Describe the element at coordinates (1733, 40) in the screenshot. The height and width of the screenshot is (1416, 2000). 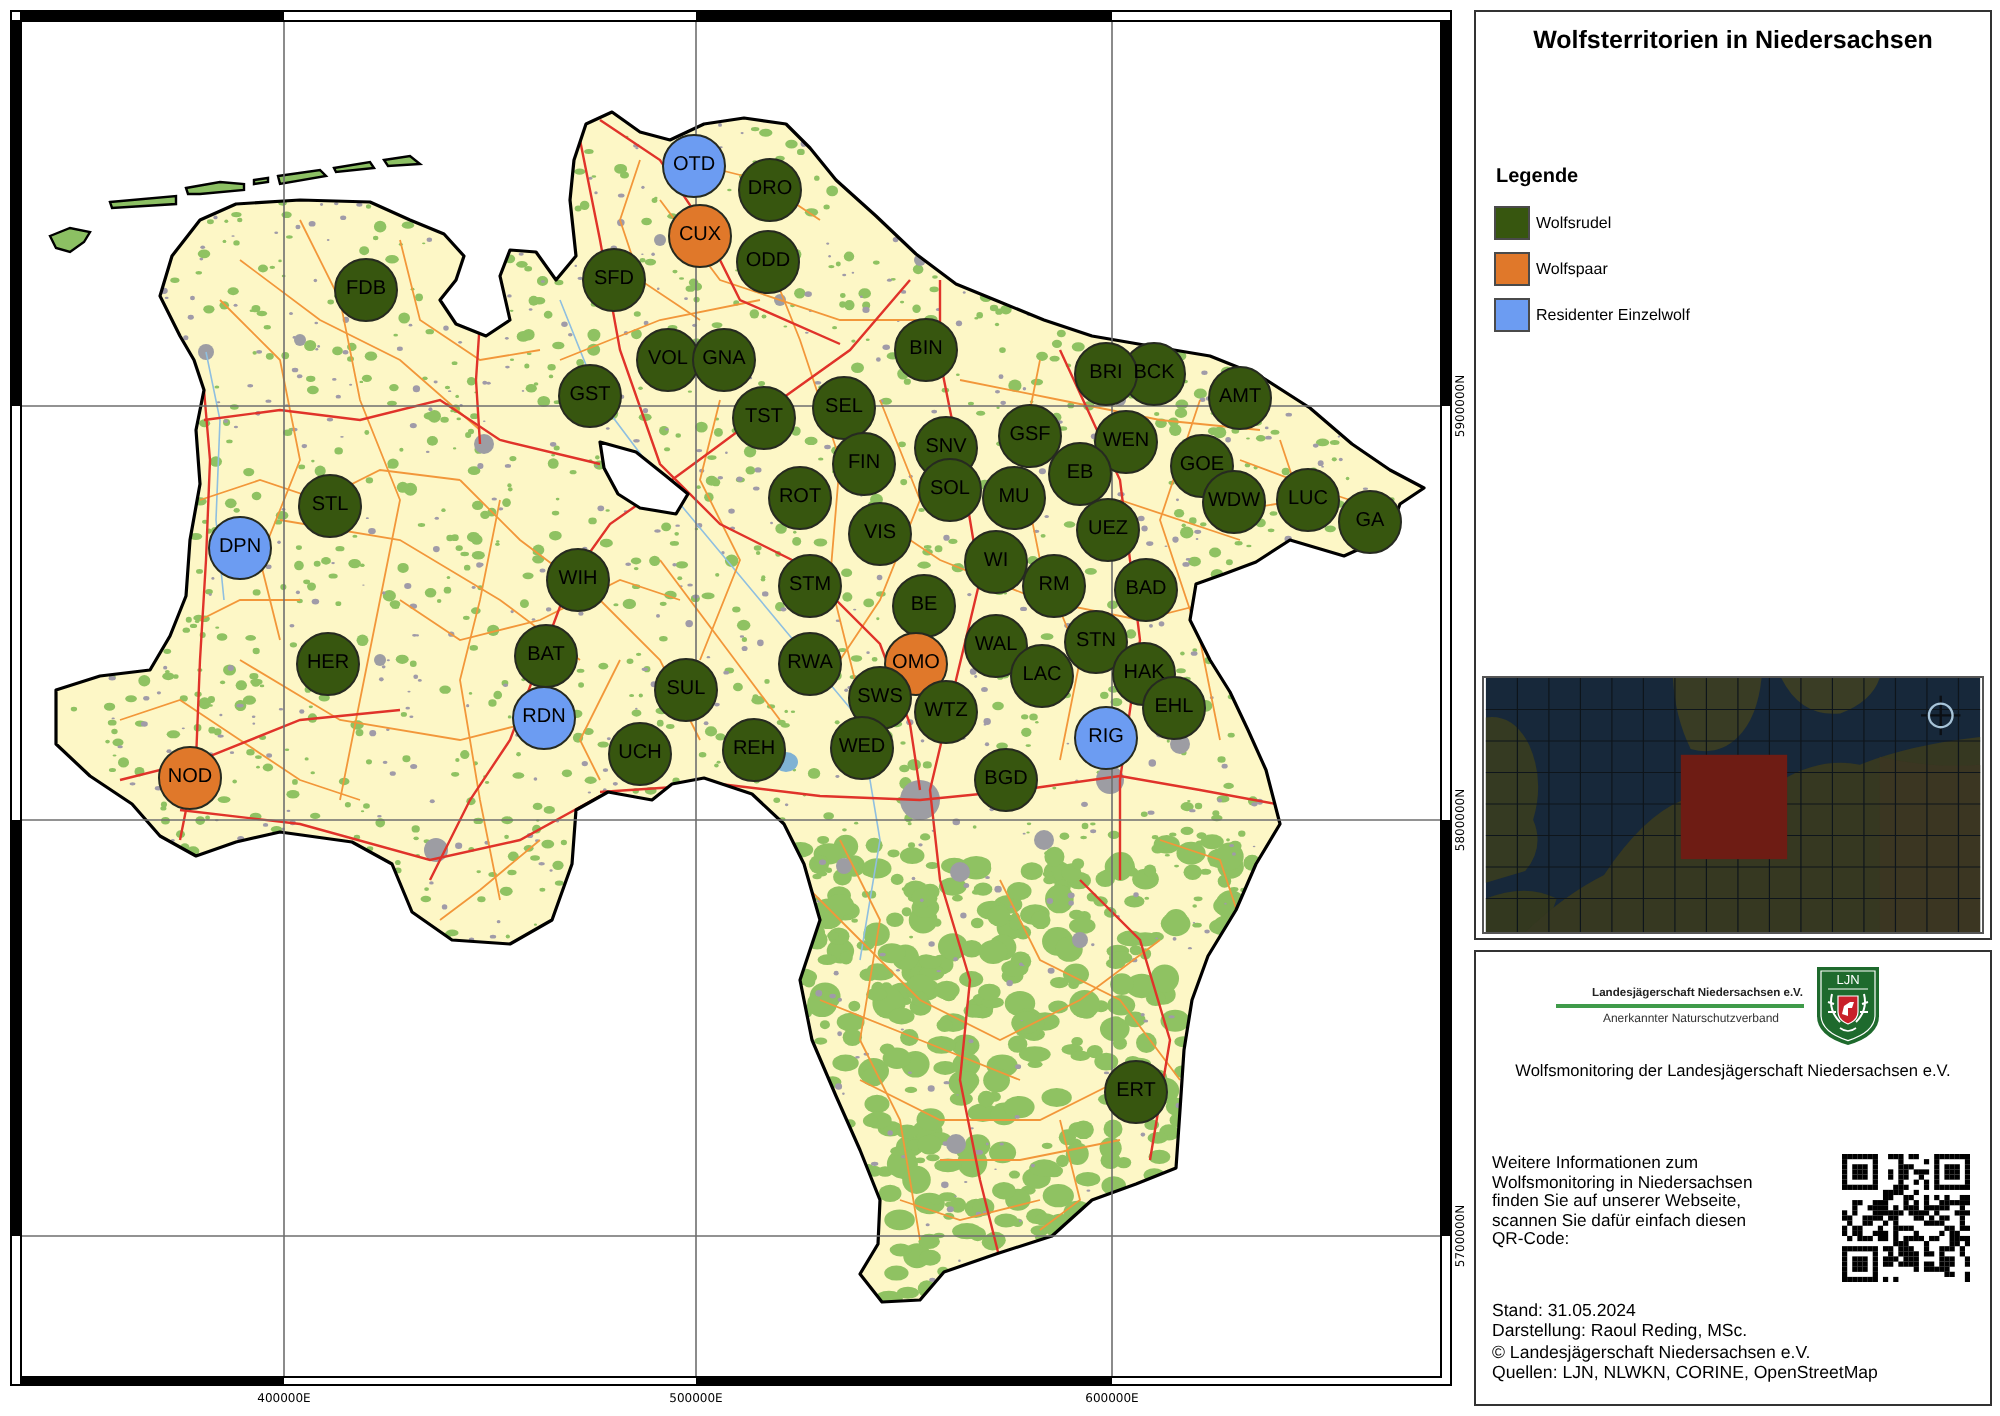
I see `map-title: Wolfsterritorien in Niedersachsen` at that location.